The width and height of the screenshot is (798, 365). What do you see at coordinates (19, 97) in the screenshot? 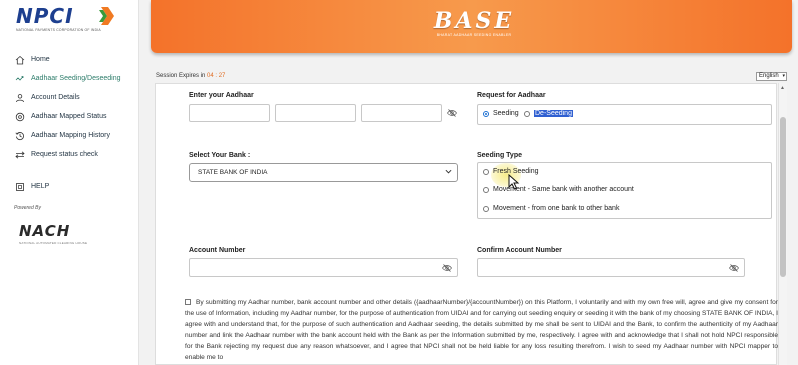
I see `account-details-icon` at bounding box center [19, 97].